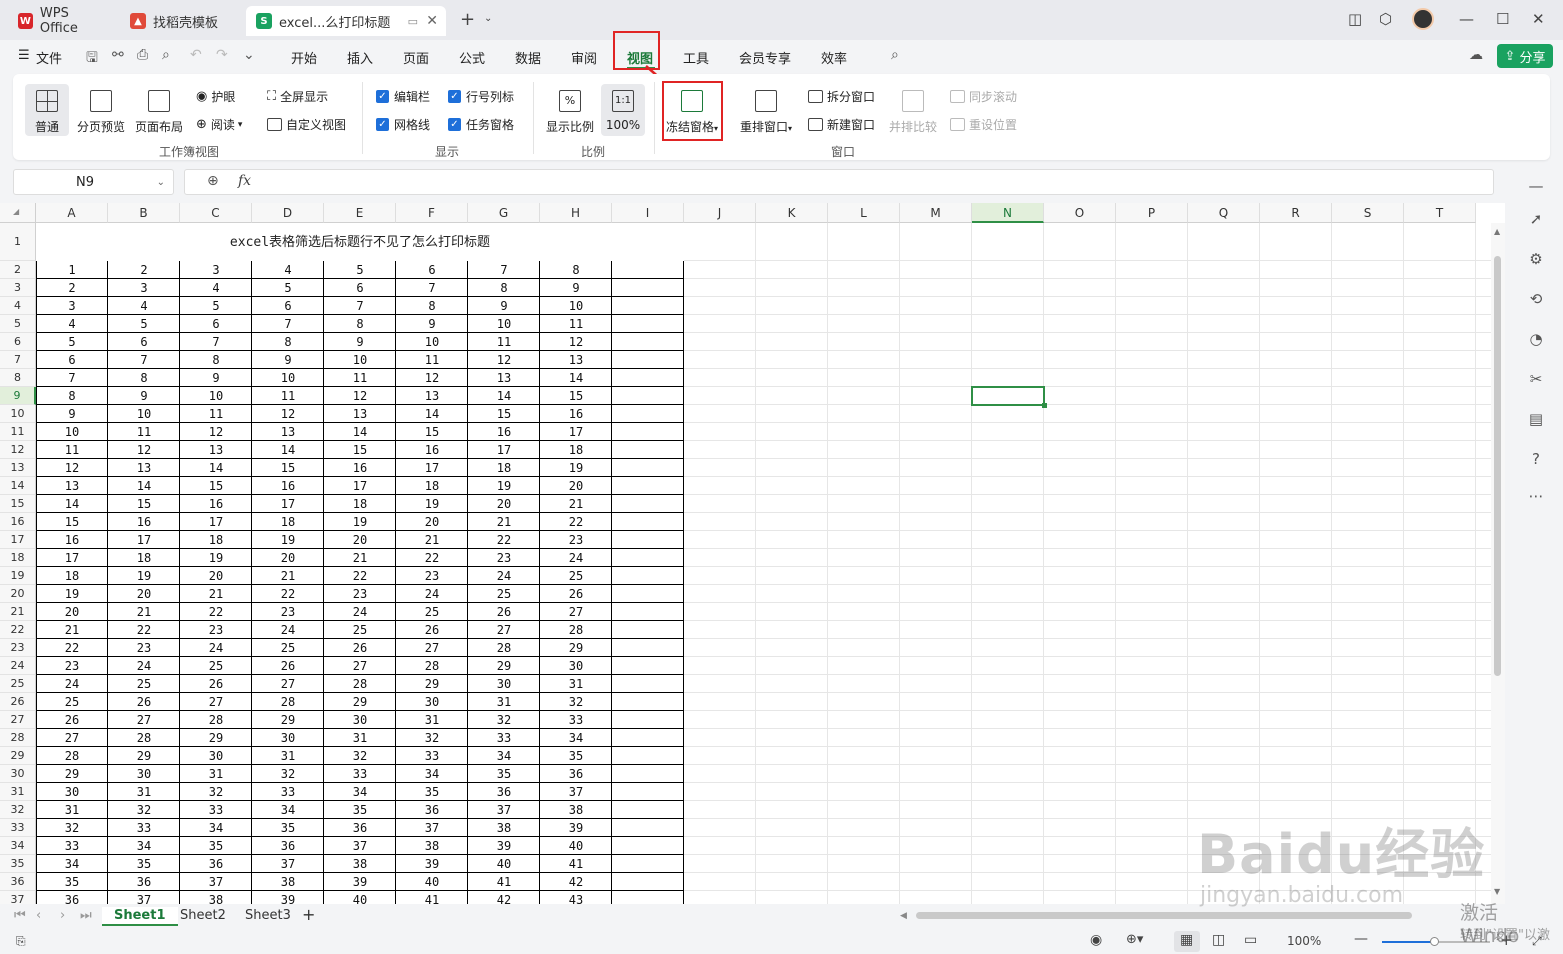  What do you see at coordinates (216, 270) in the screenshot?
I see `cell: 3` at bounding box center [216, 270].